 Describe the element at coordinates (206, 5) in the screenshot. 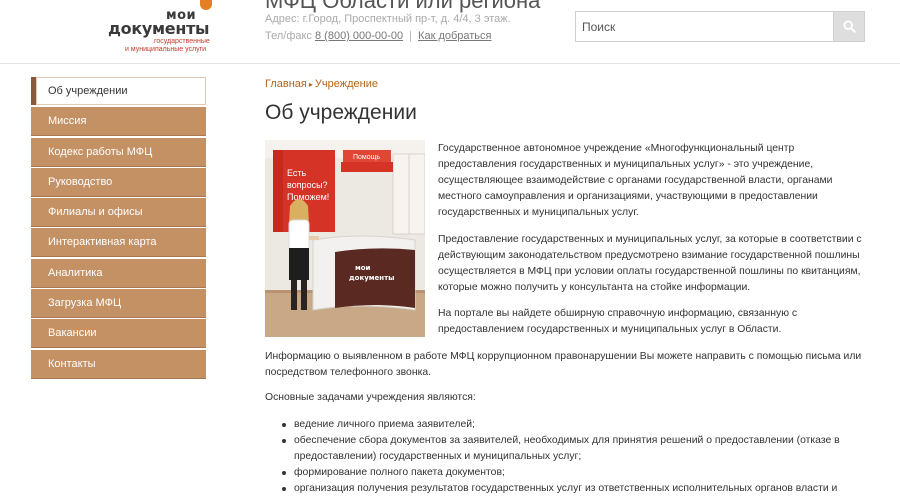

I see `logo-mark-icon` at that location.